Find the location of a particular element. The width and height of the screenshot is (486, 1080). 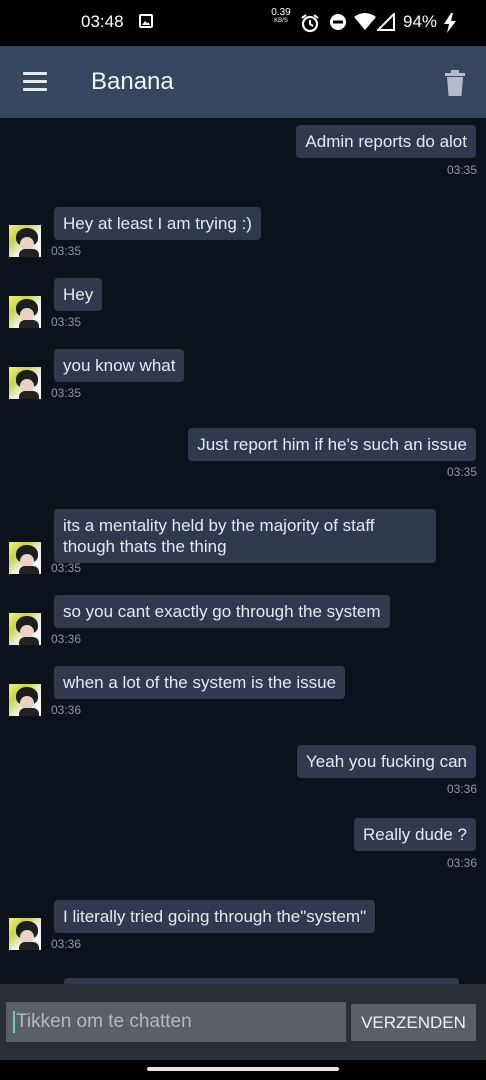

chat-title: Banana is located at coordinates (132, 81).